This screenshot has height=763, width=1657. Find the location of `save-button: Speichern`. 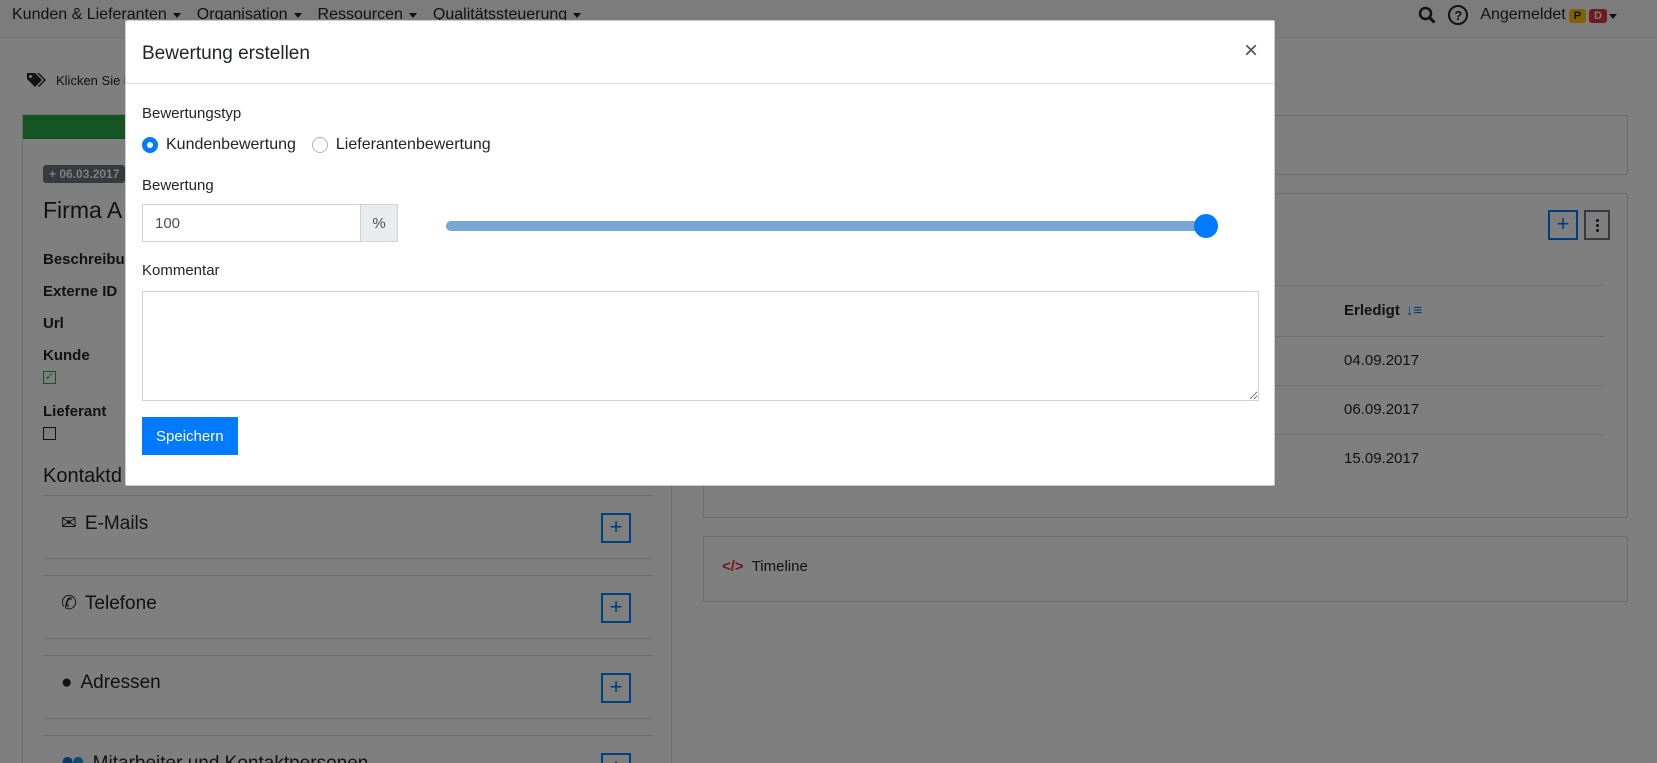

save-button: Speichern is located at coordinates (190, 436).